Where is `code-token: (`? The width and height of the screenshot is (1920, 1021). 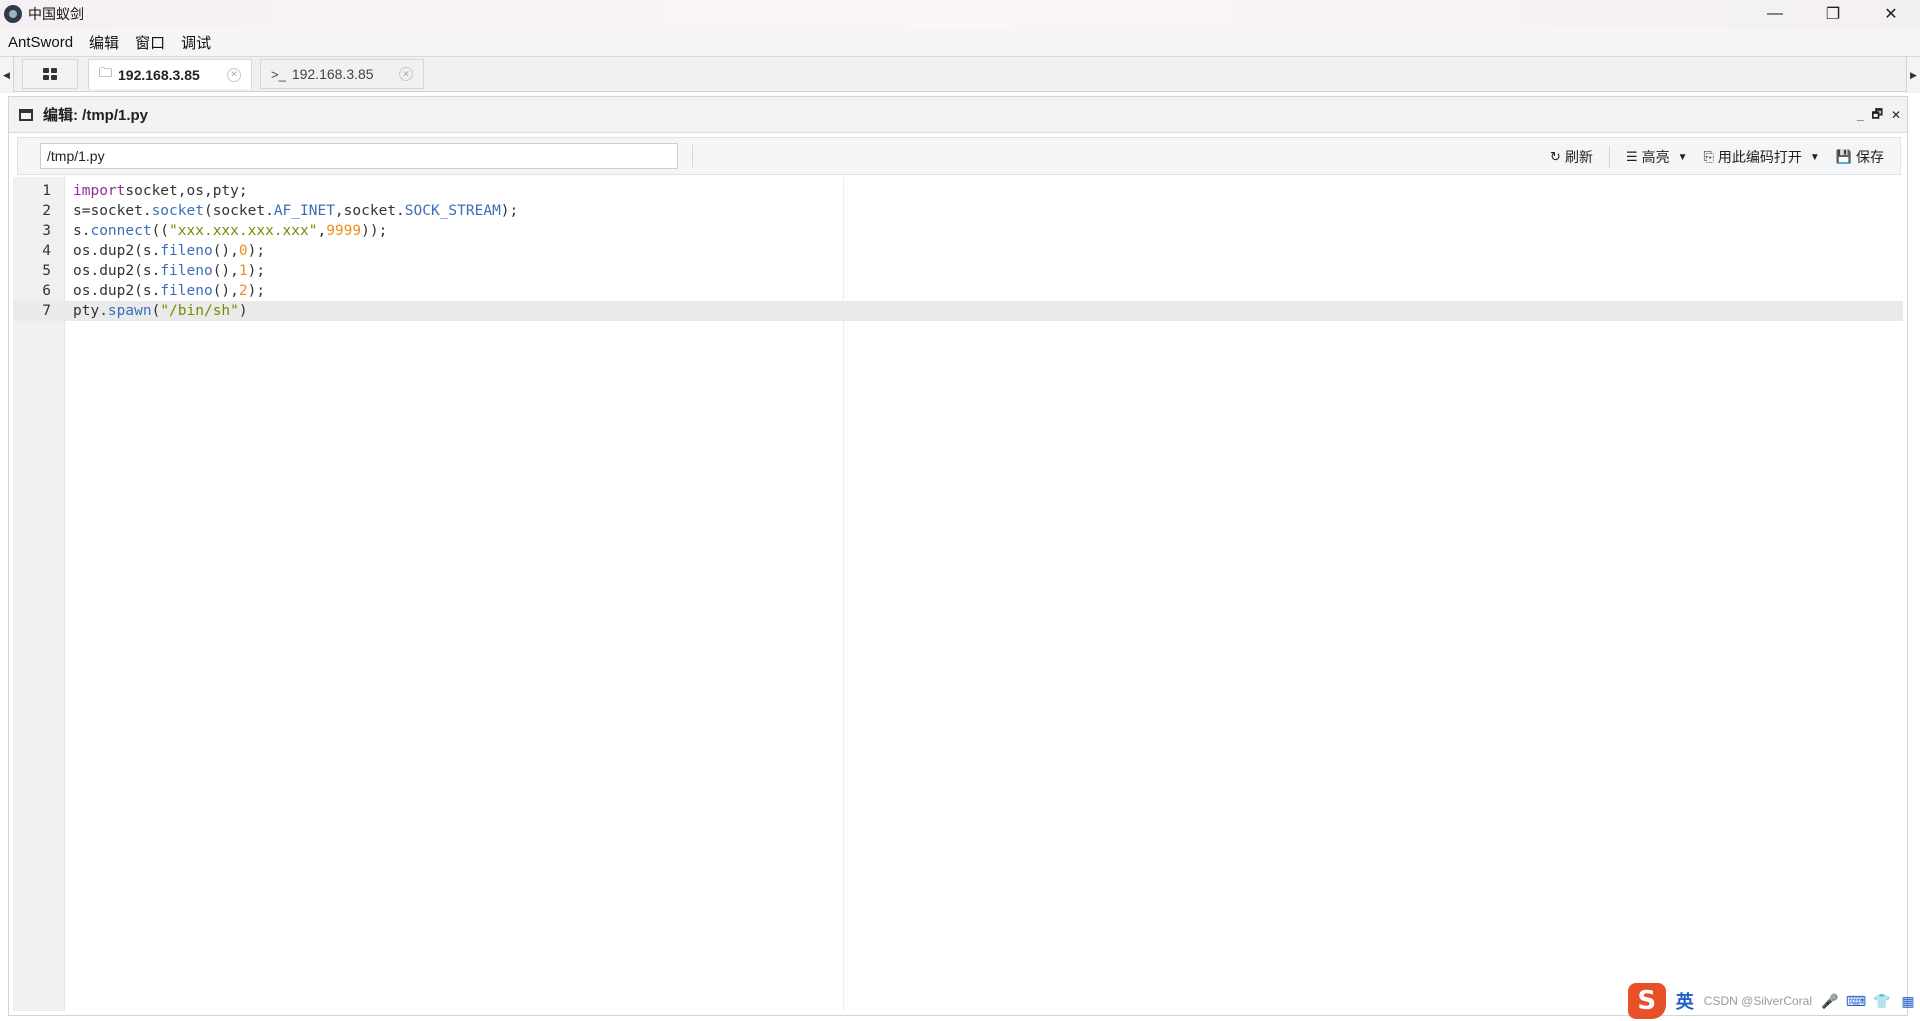 code-token: ( is located at coordinates (156, 311).